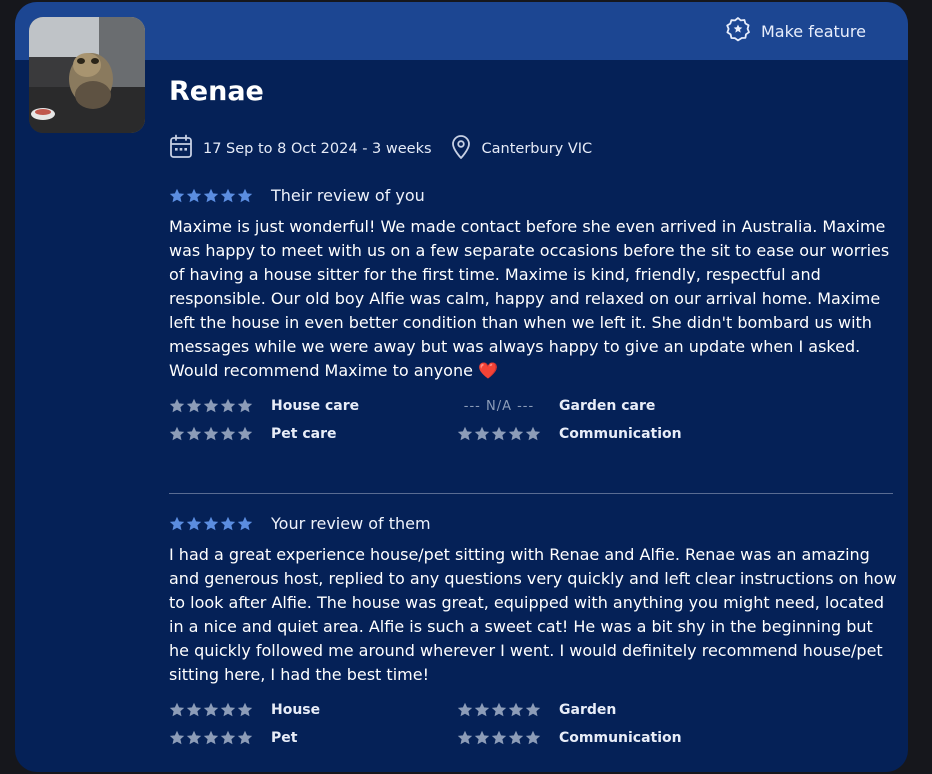  What do you see at coordinates (348, 195) in the screenshot?
I see `their-review-title: Their review of you` at bounding box center [348, 195].